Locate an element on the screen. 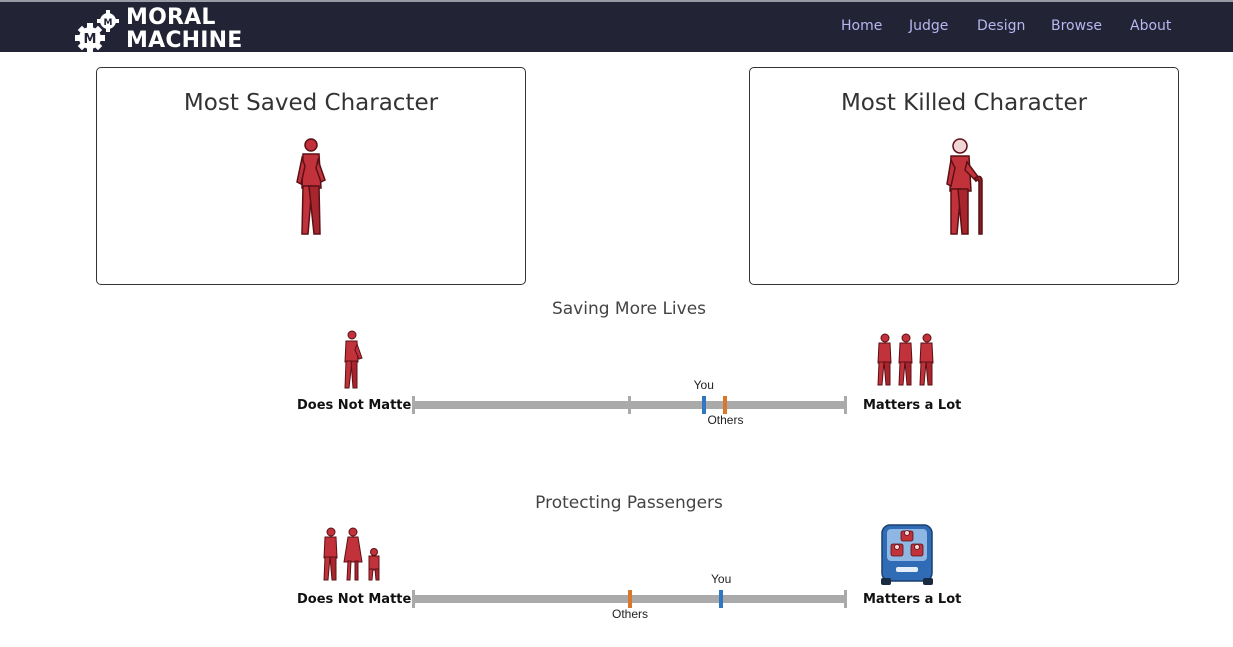 Image resolution: width=1233 pixels, height=647 pixels. logo-text: MORAL MACHINE is located at coordinates (184, 29).